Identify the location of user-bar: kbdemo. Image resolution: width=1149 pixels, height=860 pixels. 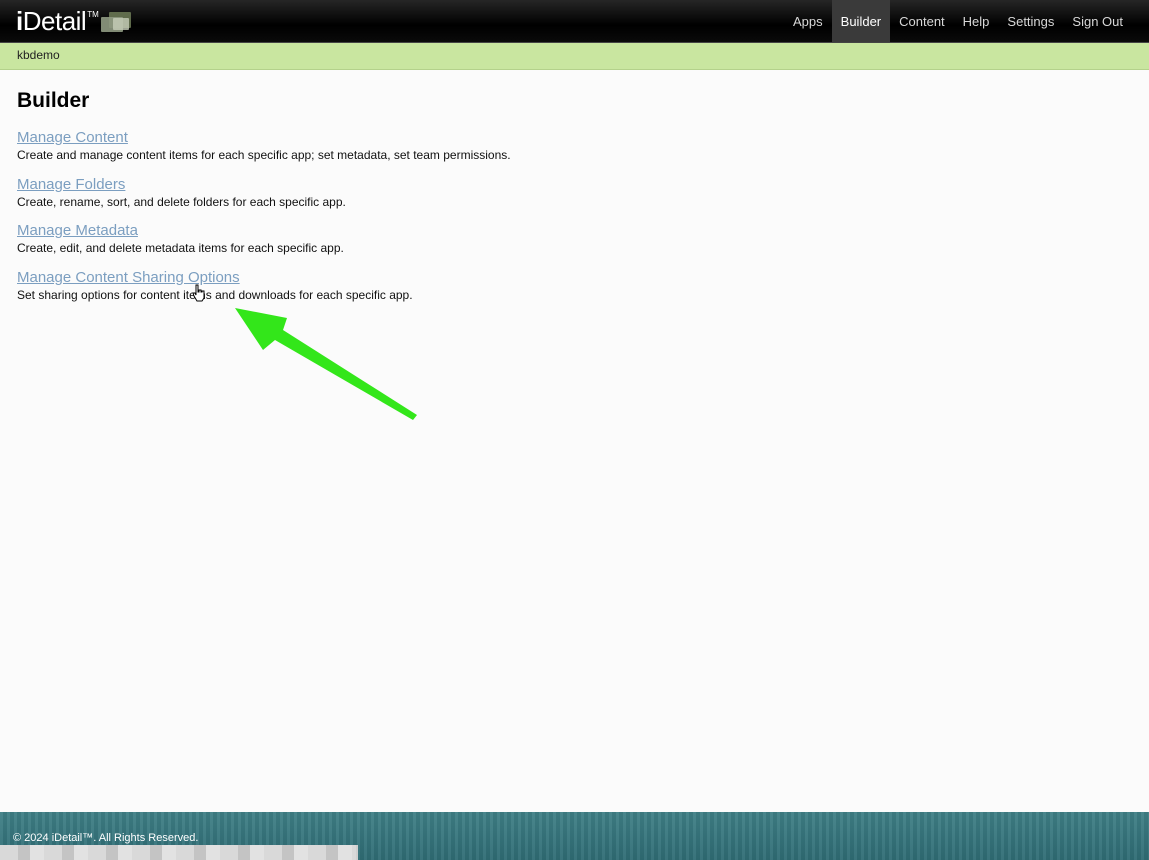
(574, 56).